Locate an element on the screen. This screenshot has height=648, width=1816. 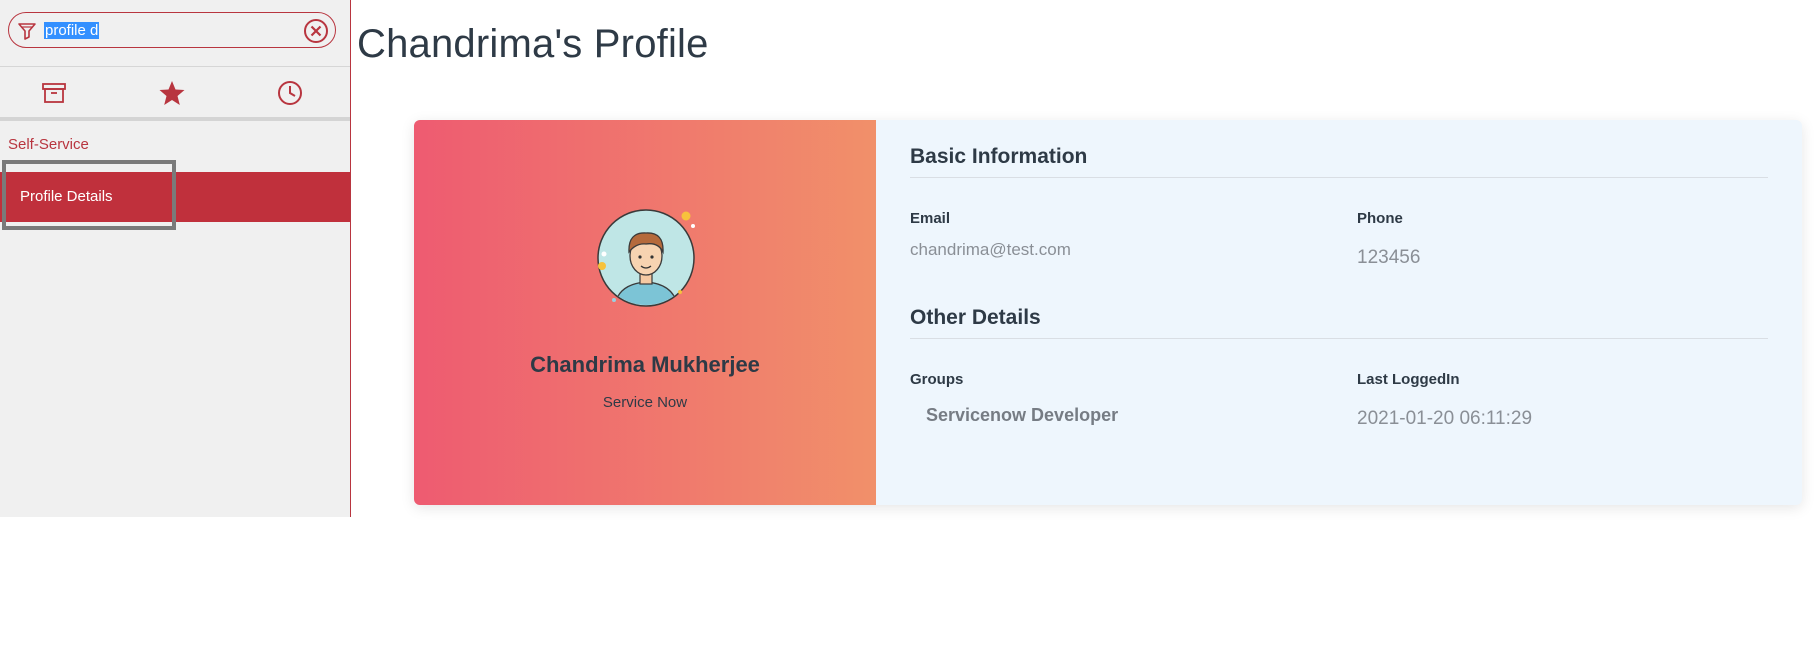
app-label-self-service: Self-Service is located at coordinates (48, 144).